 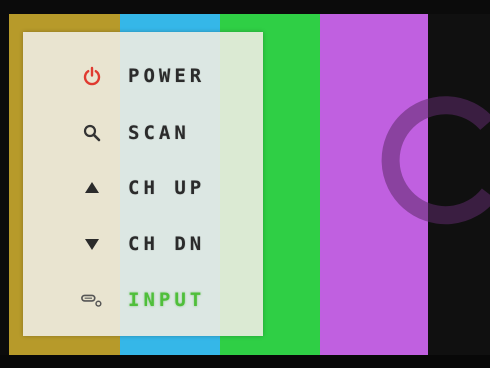 I want to click on triangle-up-icon, so click(x=92, y=188).